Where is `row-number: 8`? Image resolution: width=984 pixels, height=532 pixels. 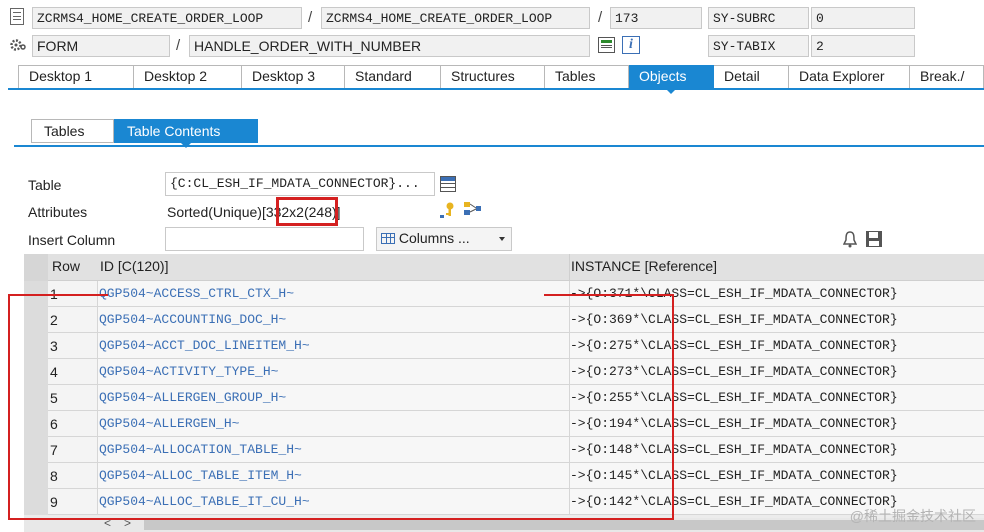
row-number: 8 is located at coordinates (73, 476).